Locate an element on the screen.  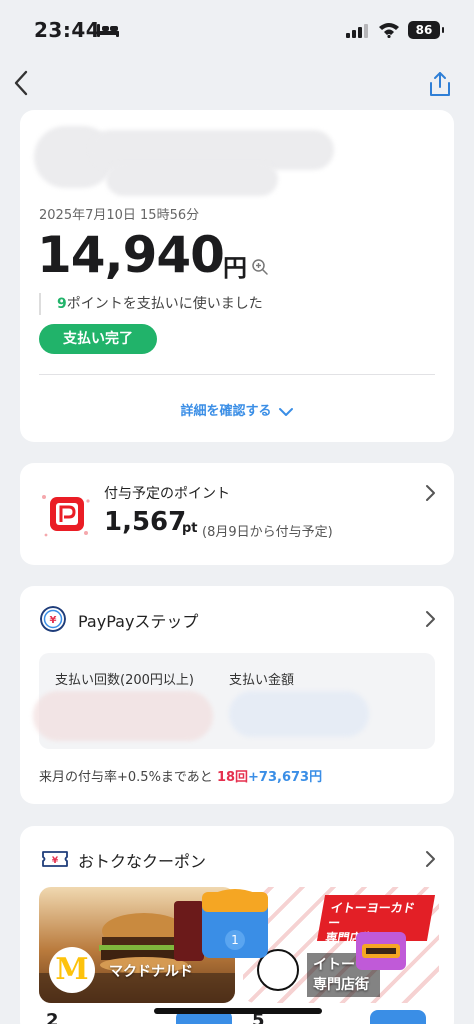
paypay-p-icon is located at coordinates (67, 514).